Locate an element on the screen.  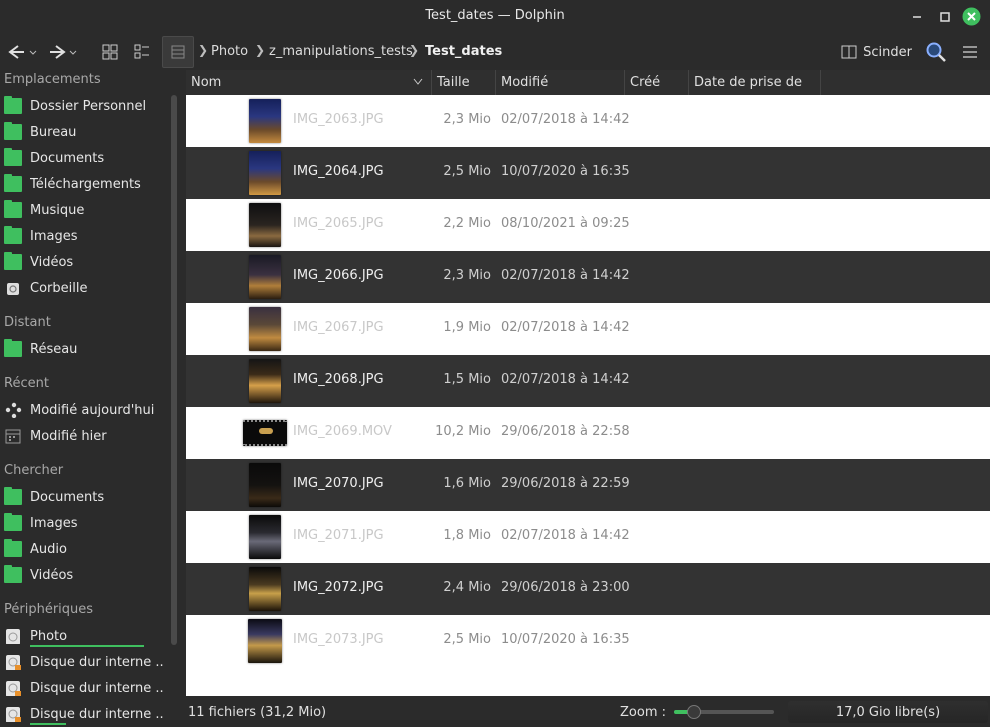
recent-nodes-icon is located at coordinates (13, 410).